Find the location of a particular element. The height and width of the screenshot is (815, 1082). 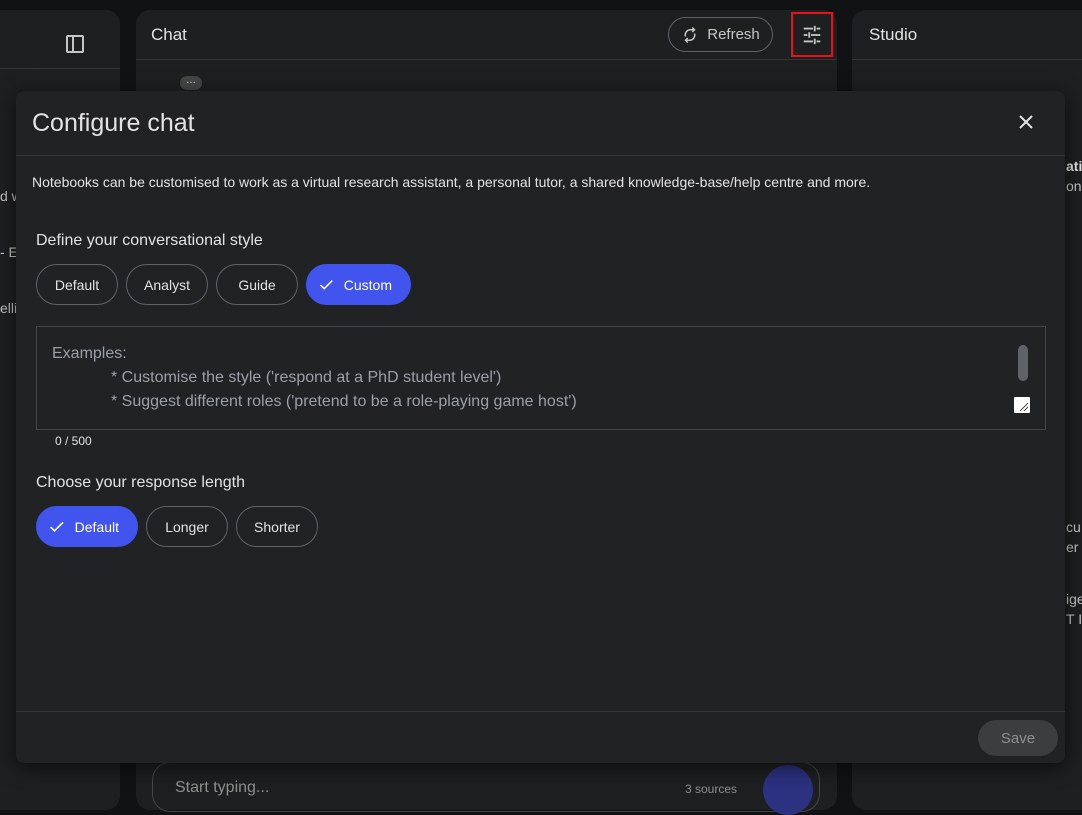

right-fragment: on is located at coordinates (1074, 186).